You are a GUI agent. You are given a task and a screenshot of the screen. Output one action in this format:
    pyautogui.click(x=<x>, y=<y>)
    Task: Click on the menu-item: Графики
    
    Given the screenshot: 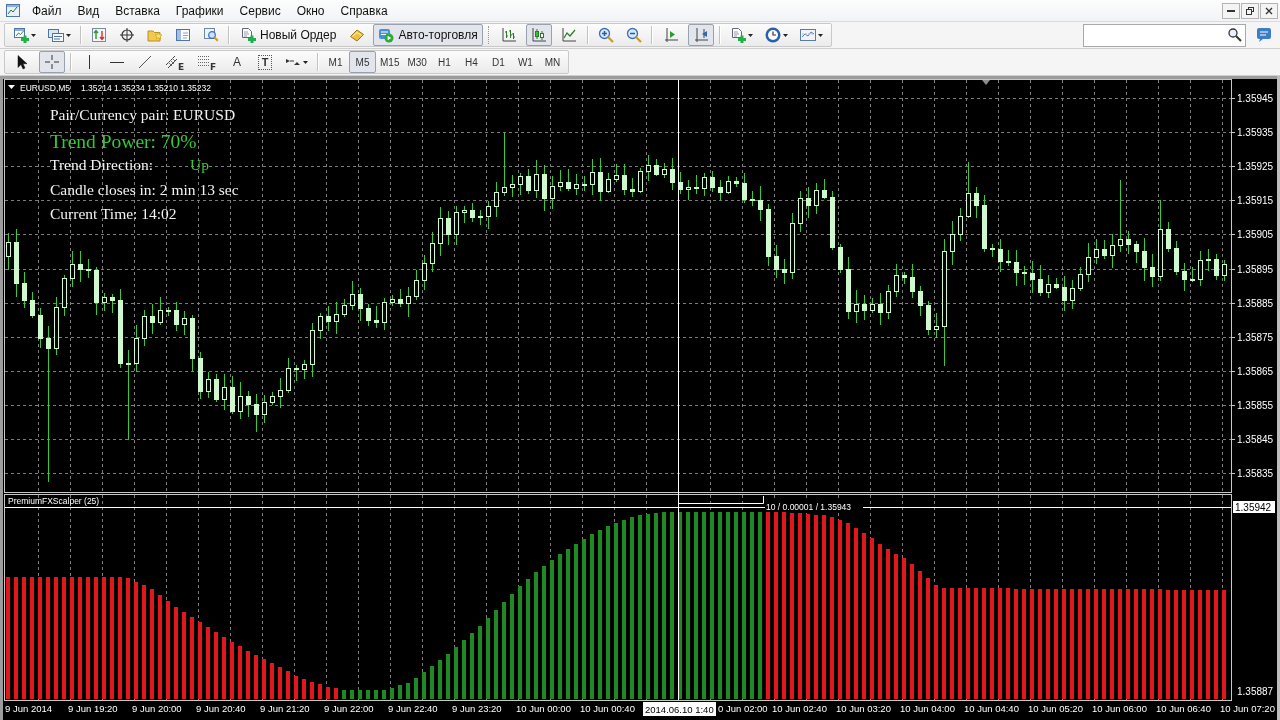 What is the action you would take?
    pyautogui.click(x=199, y=10)
    